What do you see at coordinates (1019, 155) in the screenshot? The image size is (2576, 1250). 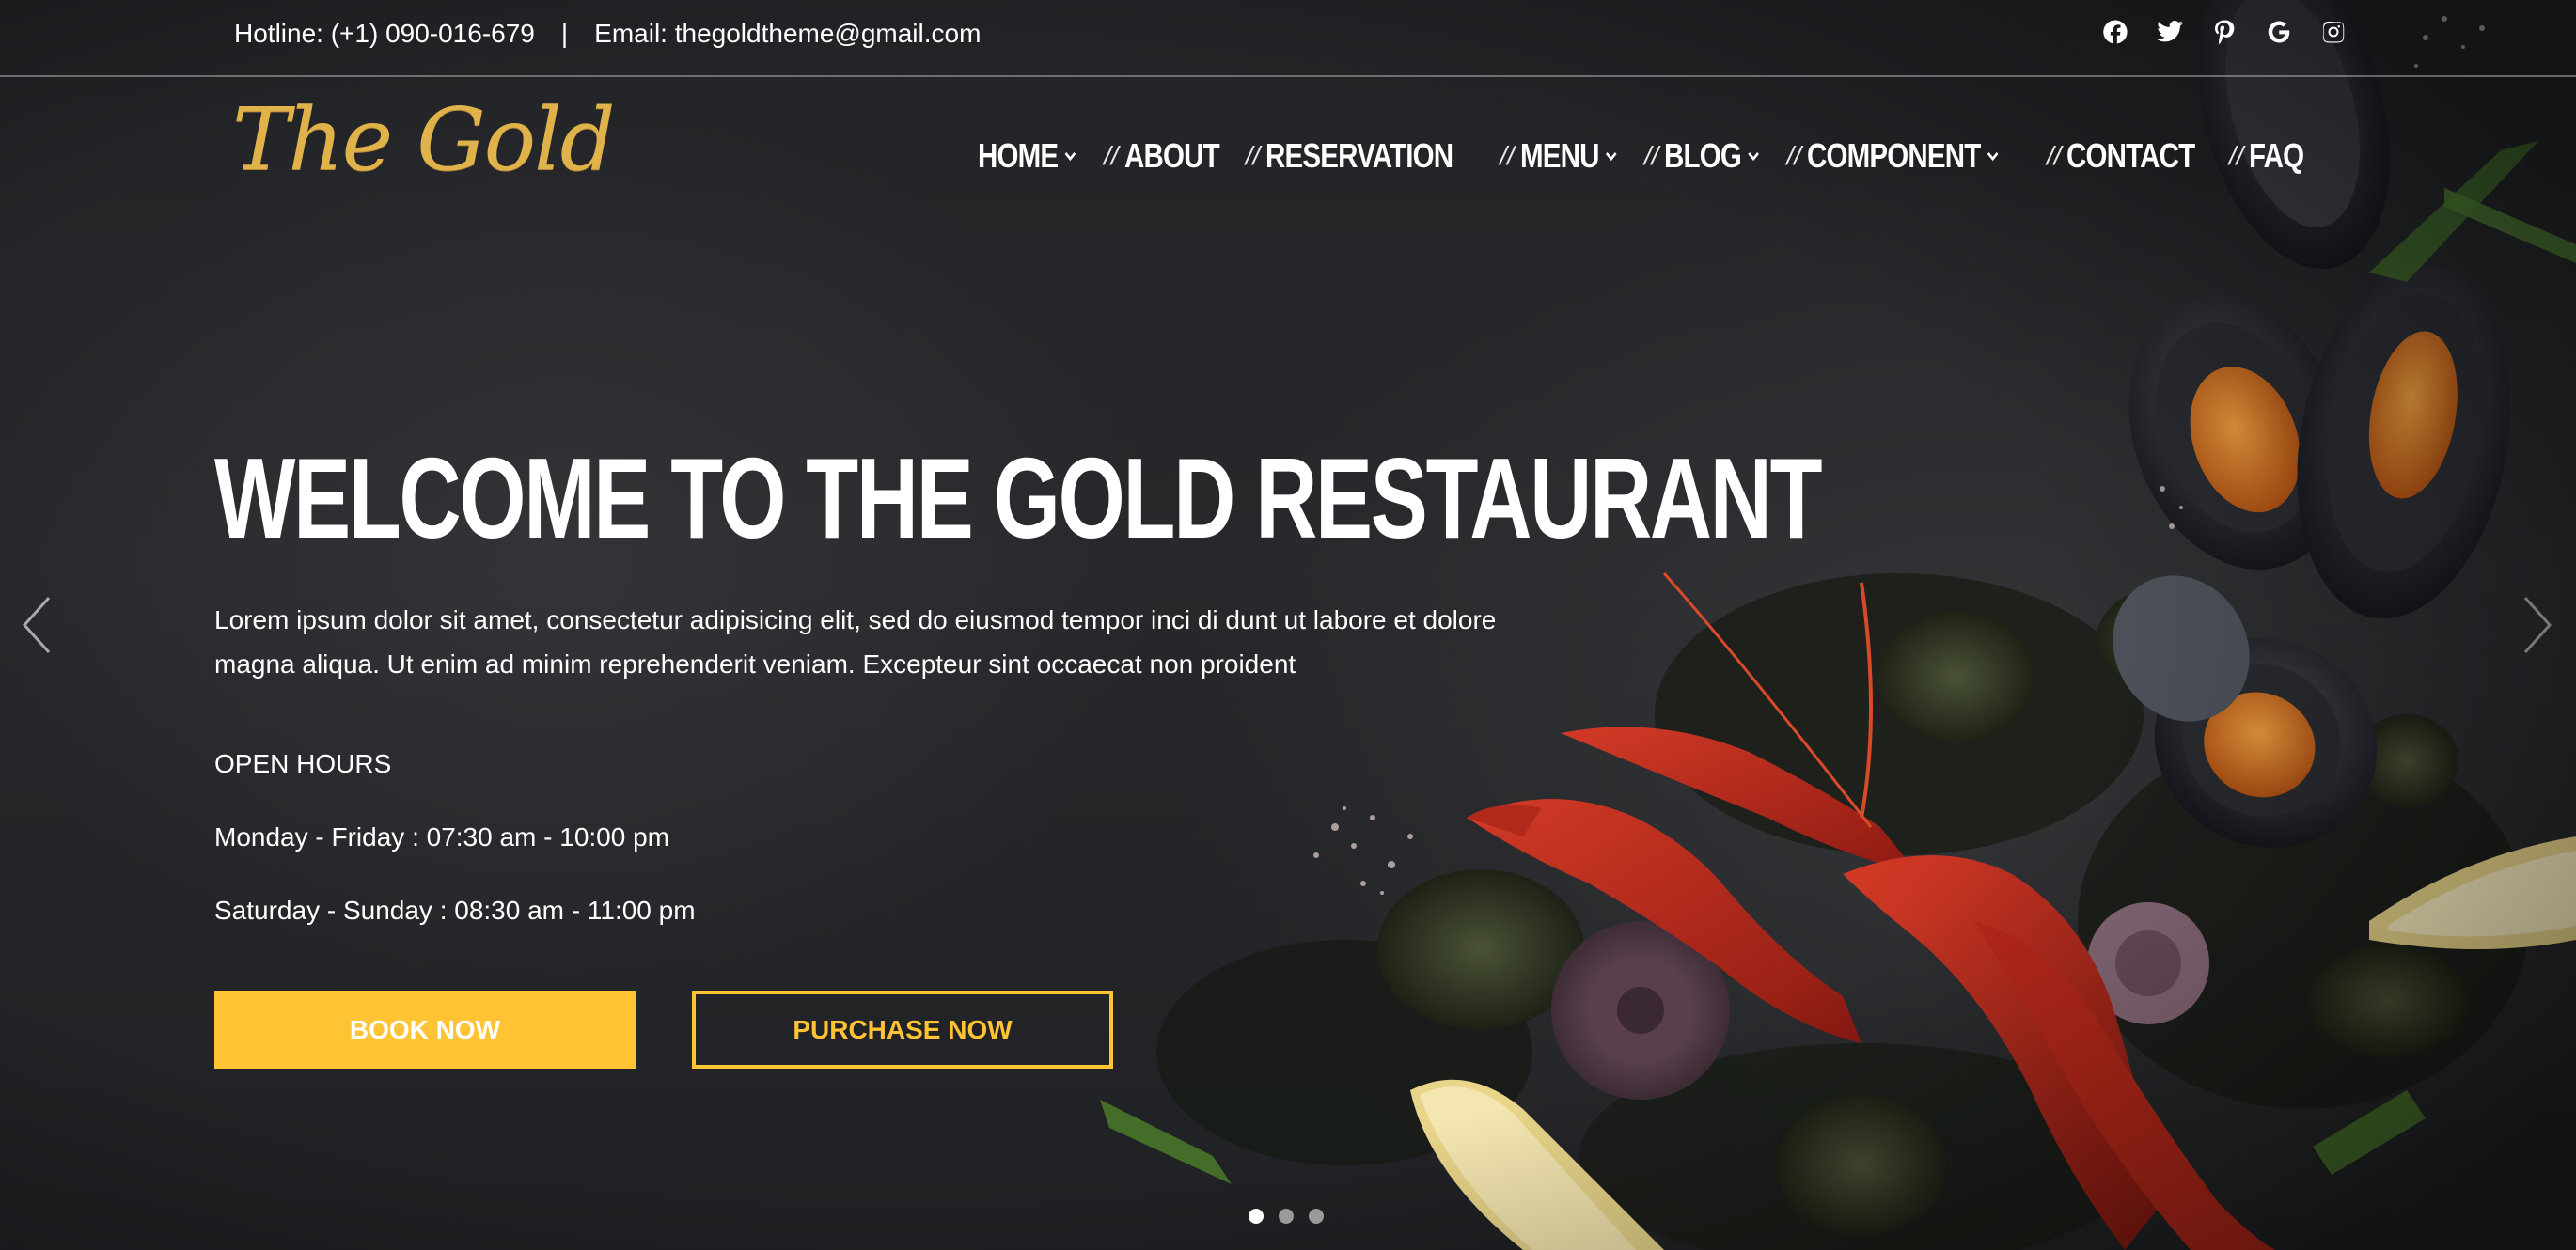 I see `nav-home-label: HOME` at bounding box center [1019, 155].